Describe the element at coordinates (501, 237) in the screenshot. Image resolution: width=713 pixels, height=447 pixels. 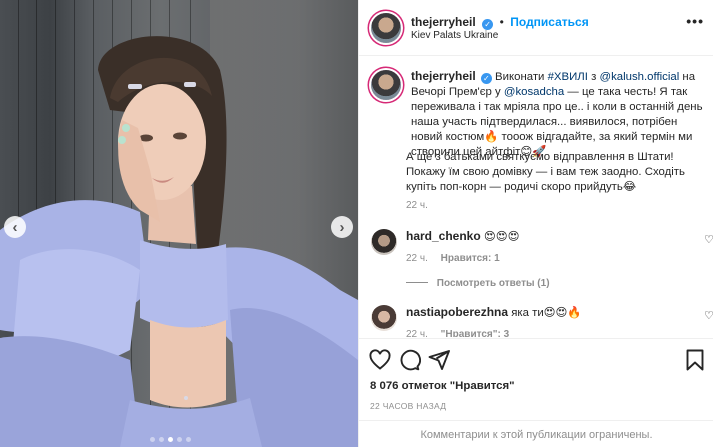
I see `comment-text: 😍😍😍` at that location.